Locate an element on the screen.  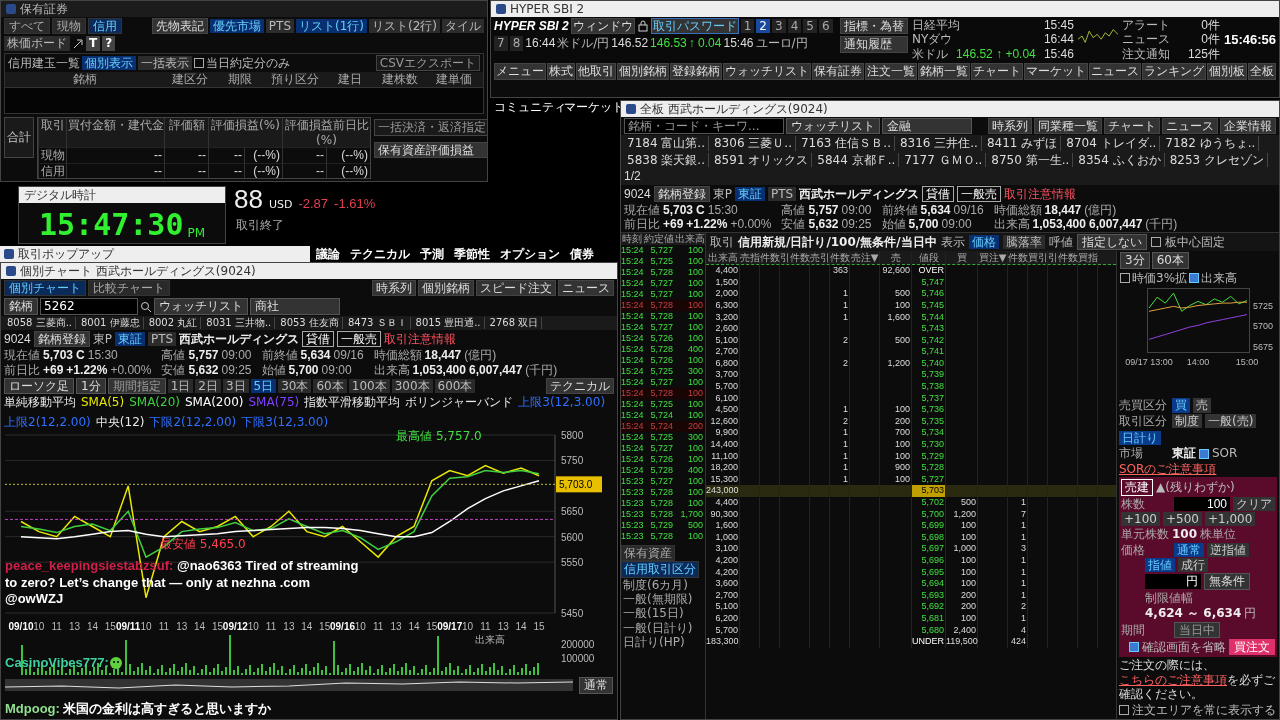
list-dropdown: 商社 is located at coordinates (295, 306).